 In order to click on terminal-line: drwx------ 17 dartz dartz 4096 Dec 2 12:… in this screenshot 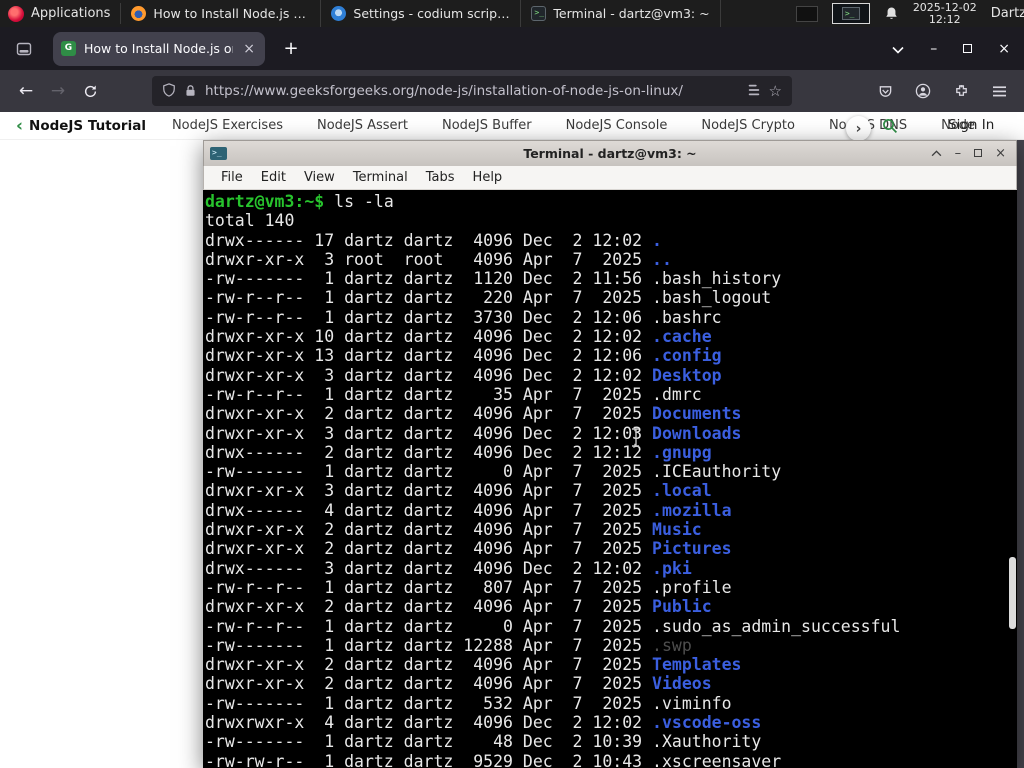, I will do `click(433, 240)`.